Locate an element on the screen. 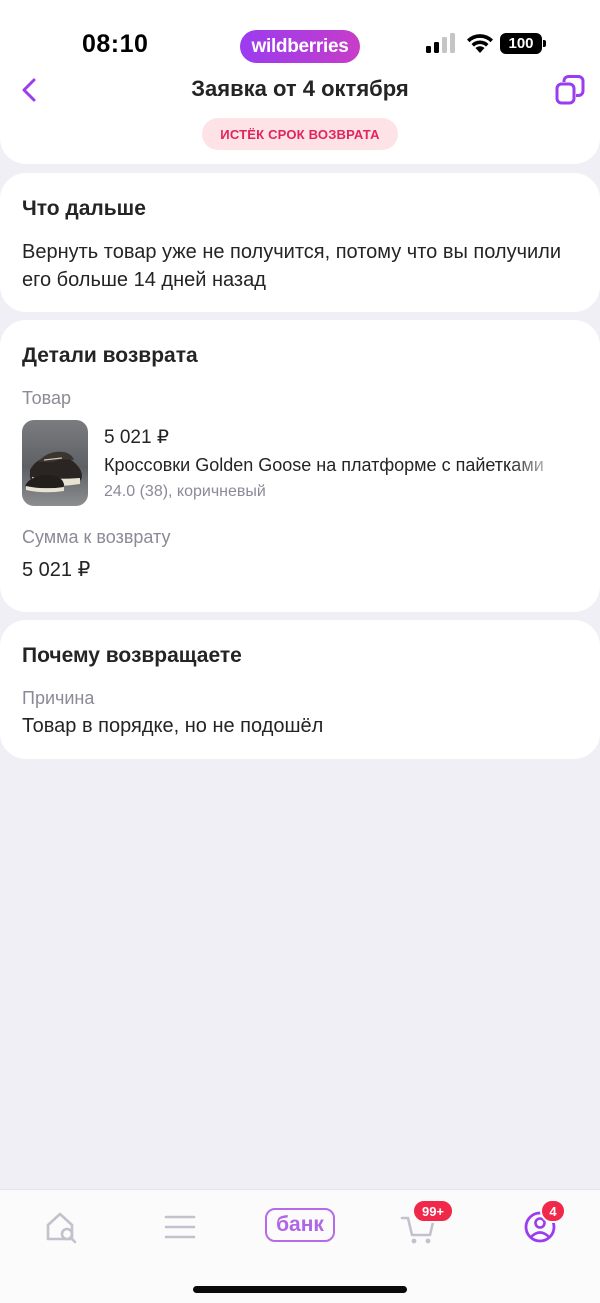  status-bar: 08:10 wildberries 100 is located at coordinates (300, 39).